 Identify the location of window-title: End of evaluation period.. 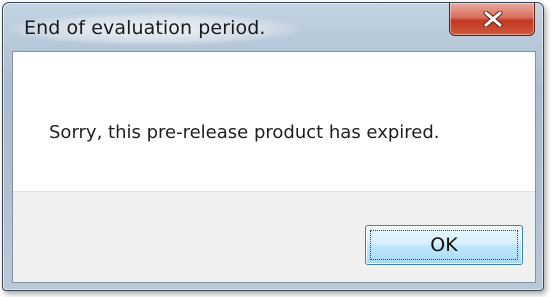
(145, 28).